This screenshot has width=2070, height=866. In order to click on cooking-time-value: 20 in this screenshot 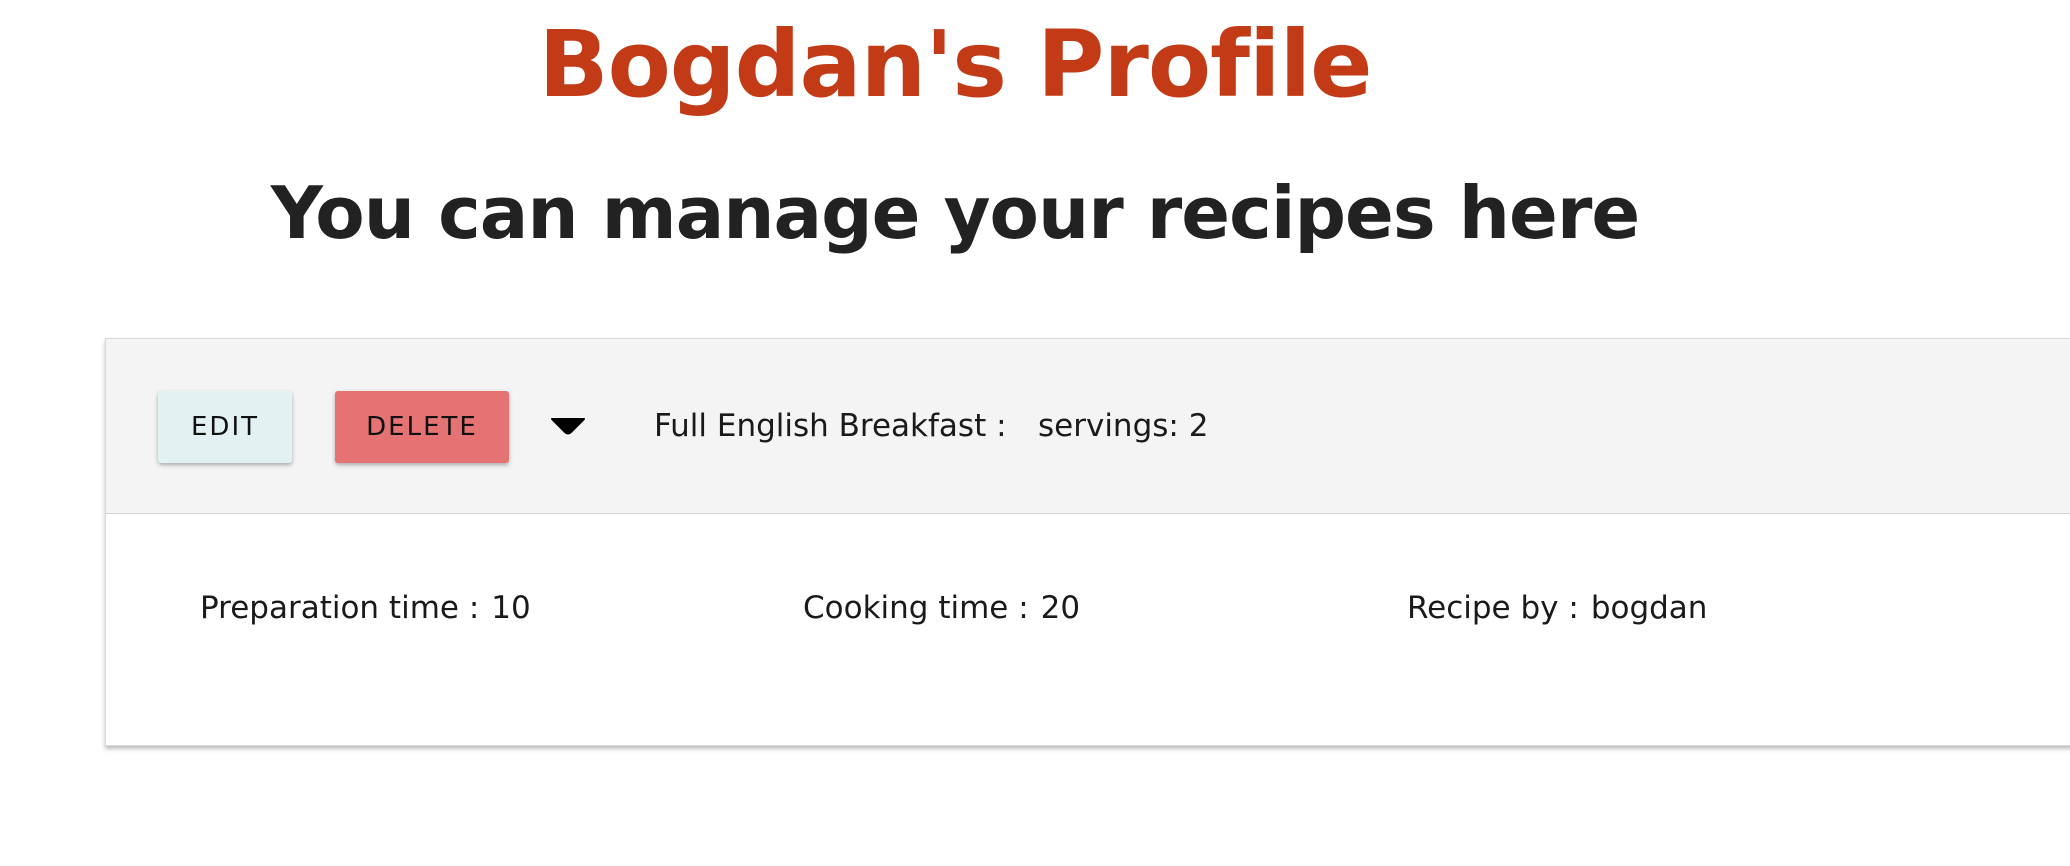, I will do `click(1060, 608)`.